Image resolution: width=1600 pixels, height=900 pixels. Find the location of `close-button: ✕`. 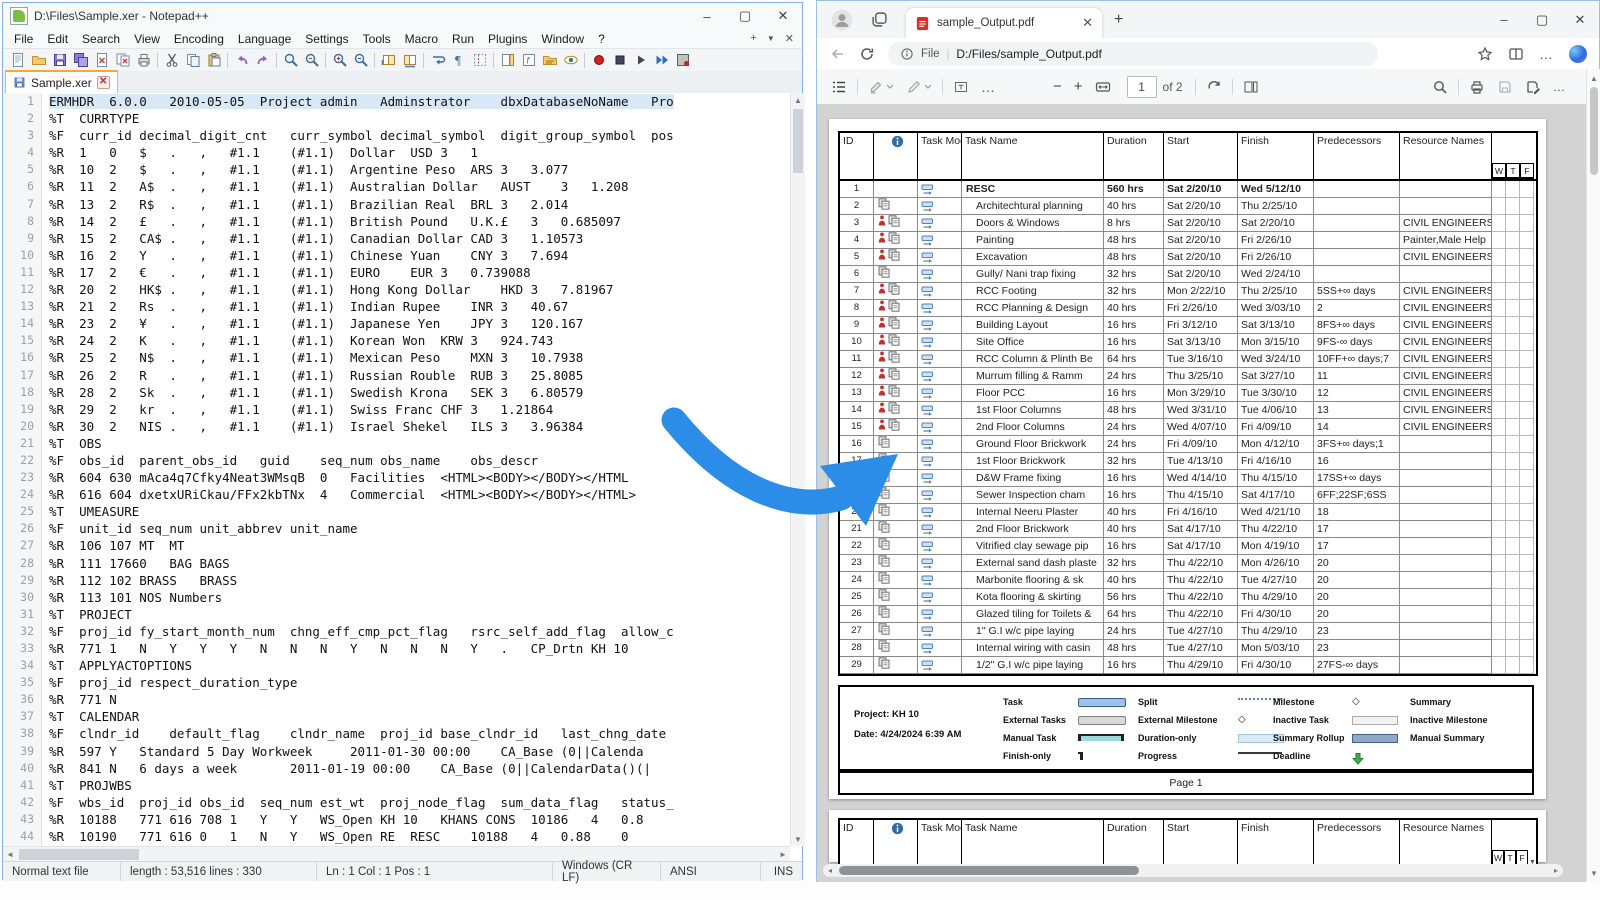

close-button: ✕ is located at coordinates (783, 16).